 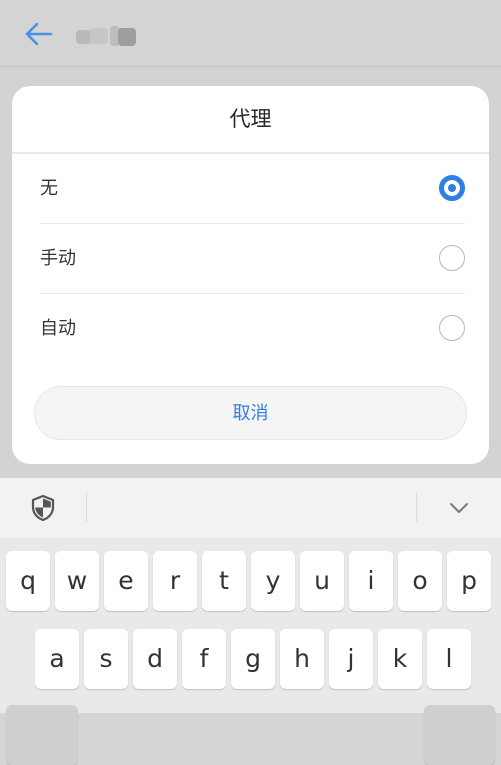 I want to click on key-backspace, so click(x=459, y=735).